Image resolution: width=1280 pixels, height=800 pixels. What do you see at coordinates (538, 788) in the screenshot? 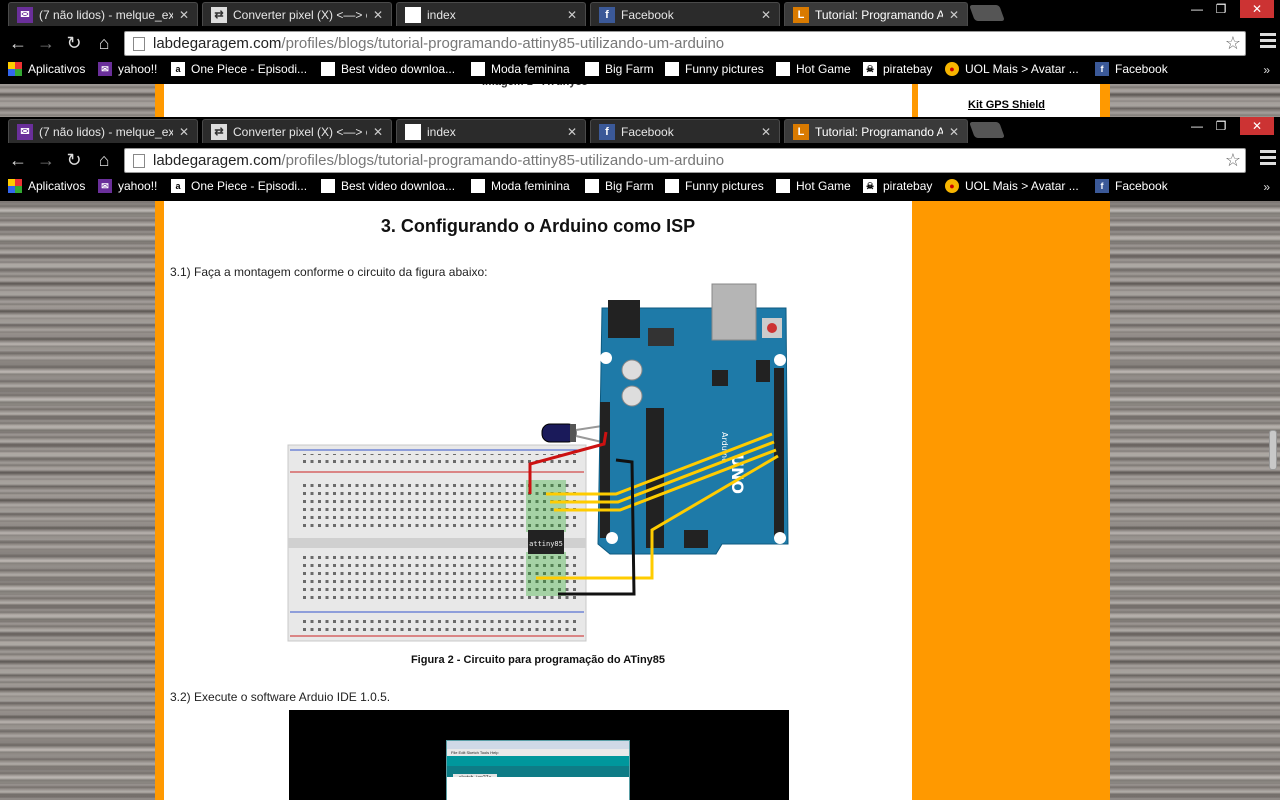
I see `ide-editor` at bounding box center [538, 788].